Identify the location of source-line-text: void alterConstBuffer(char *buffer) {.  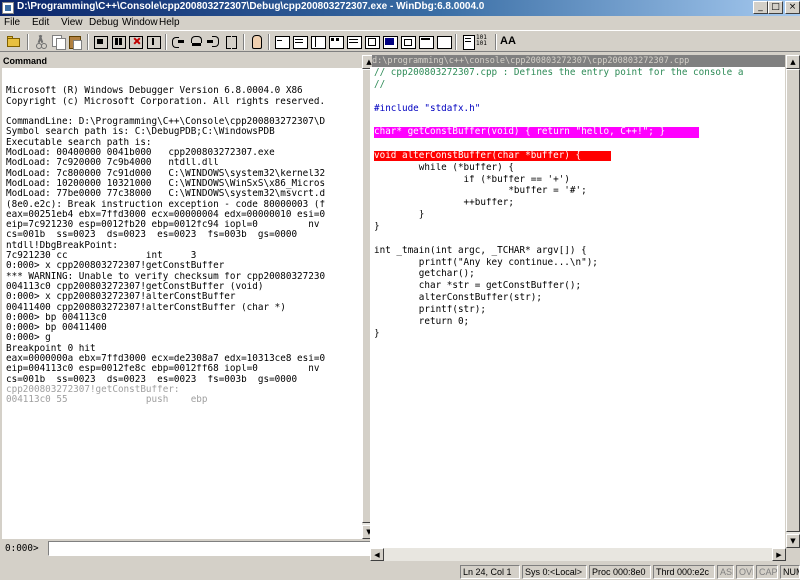
(492, 156).